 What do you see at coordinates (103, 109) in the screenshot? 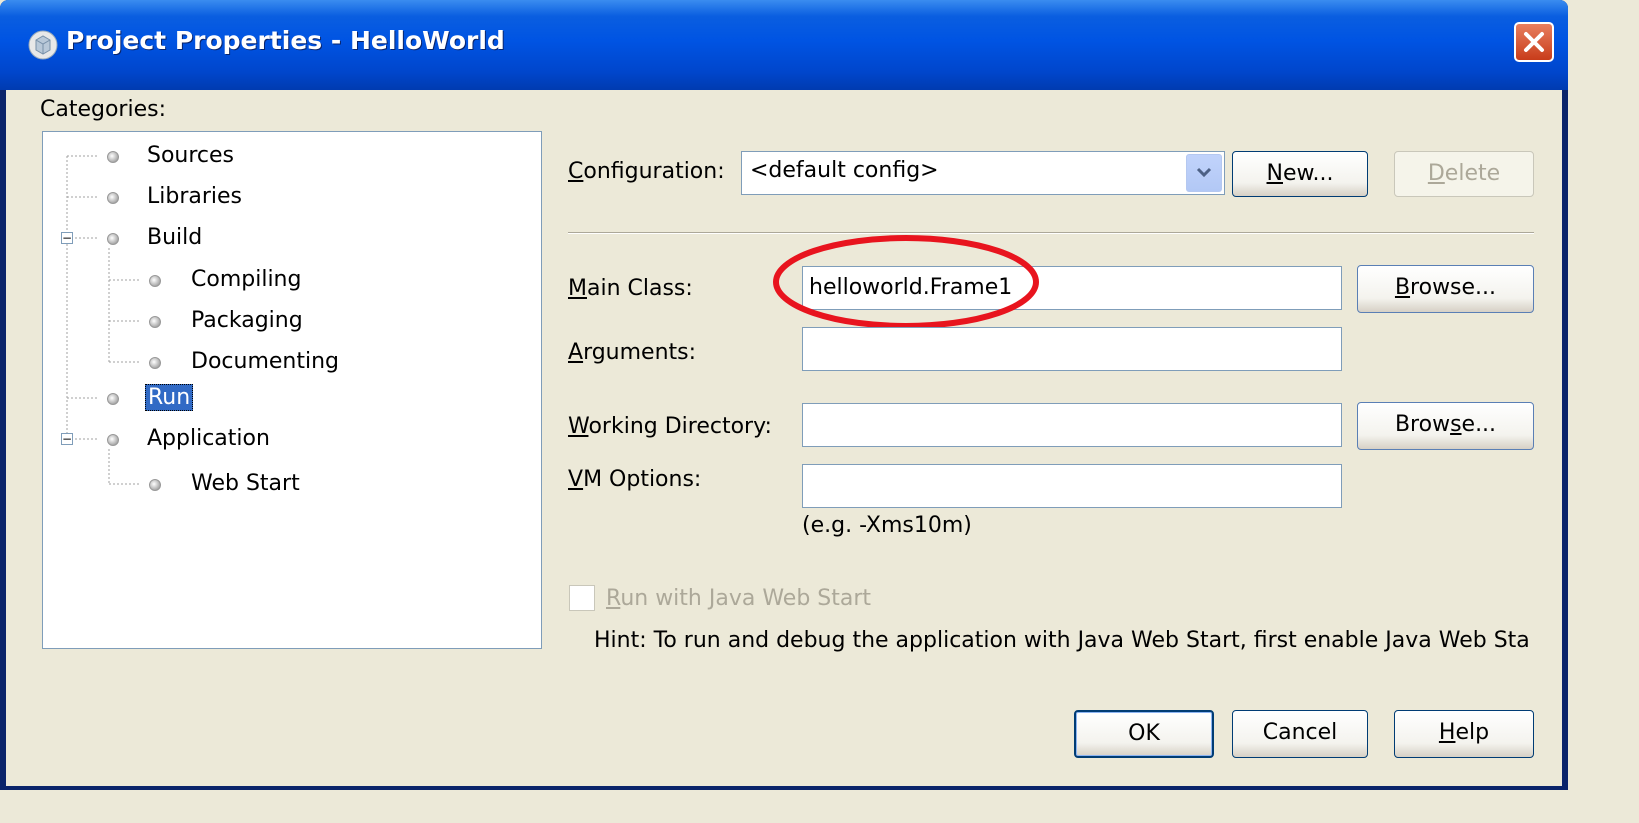
I see `categories-label: Categories:` at bounding box center [103, 109].